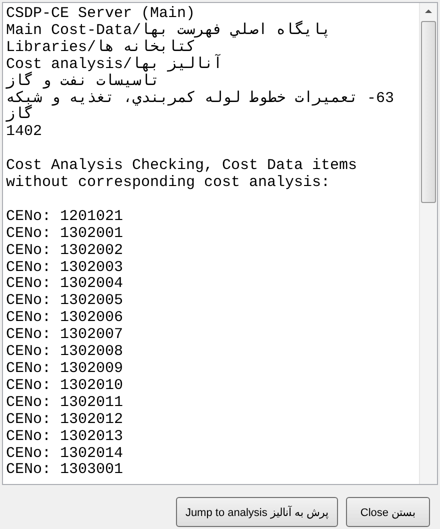  I want to click on output-line: CENo: 1302010, so click(65, 386).